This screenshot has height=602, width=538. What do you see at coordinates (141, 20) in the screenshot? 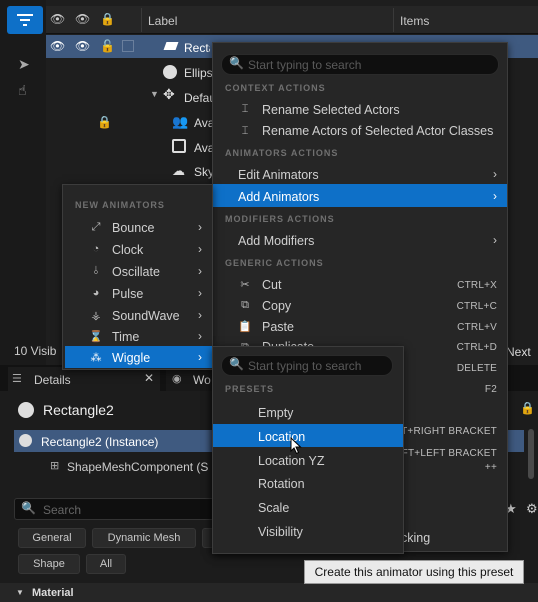
I see `header-divider` at bounding box center [141, 20].